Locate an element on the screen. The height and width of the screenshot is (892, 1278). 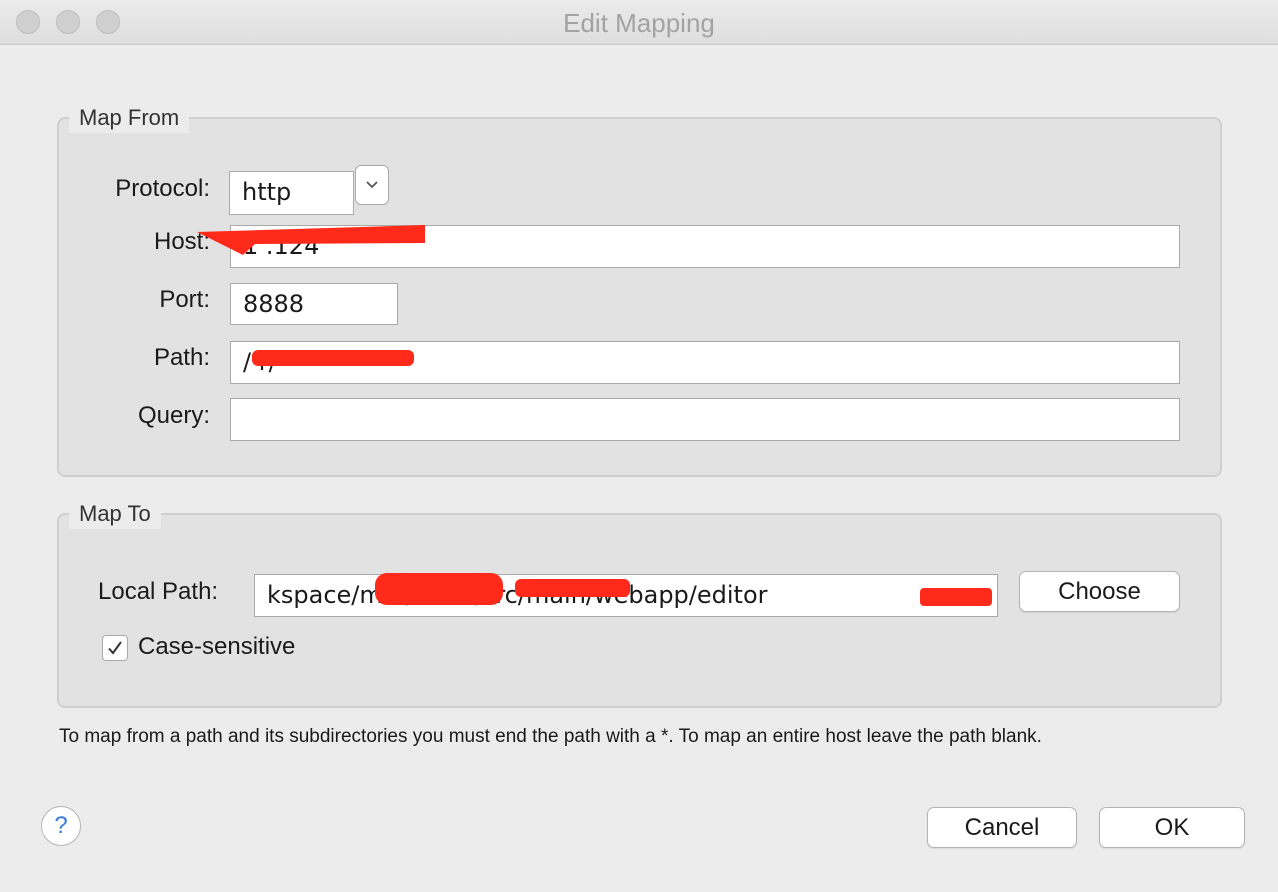
case-sensitive-checkbox is located at coordinates (115, 648).